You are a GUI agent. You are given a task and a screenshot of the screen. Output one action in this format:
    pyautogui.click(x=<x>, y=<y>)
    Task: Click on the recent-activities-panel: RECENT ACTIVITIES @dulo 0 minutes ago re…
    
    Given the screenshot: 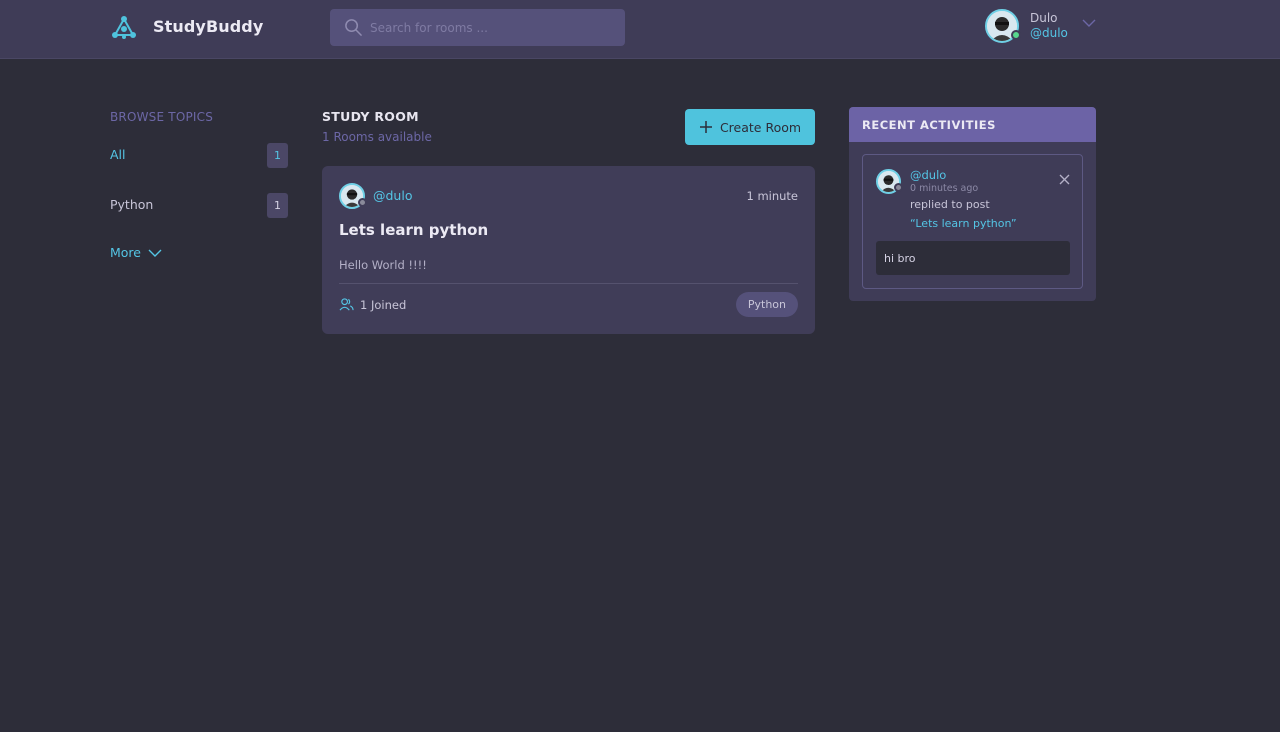 What is the action you would take?
    pyautogui.click(x=972, y=204)
    